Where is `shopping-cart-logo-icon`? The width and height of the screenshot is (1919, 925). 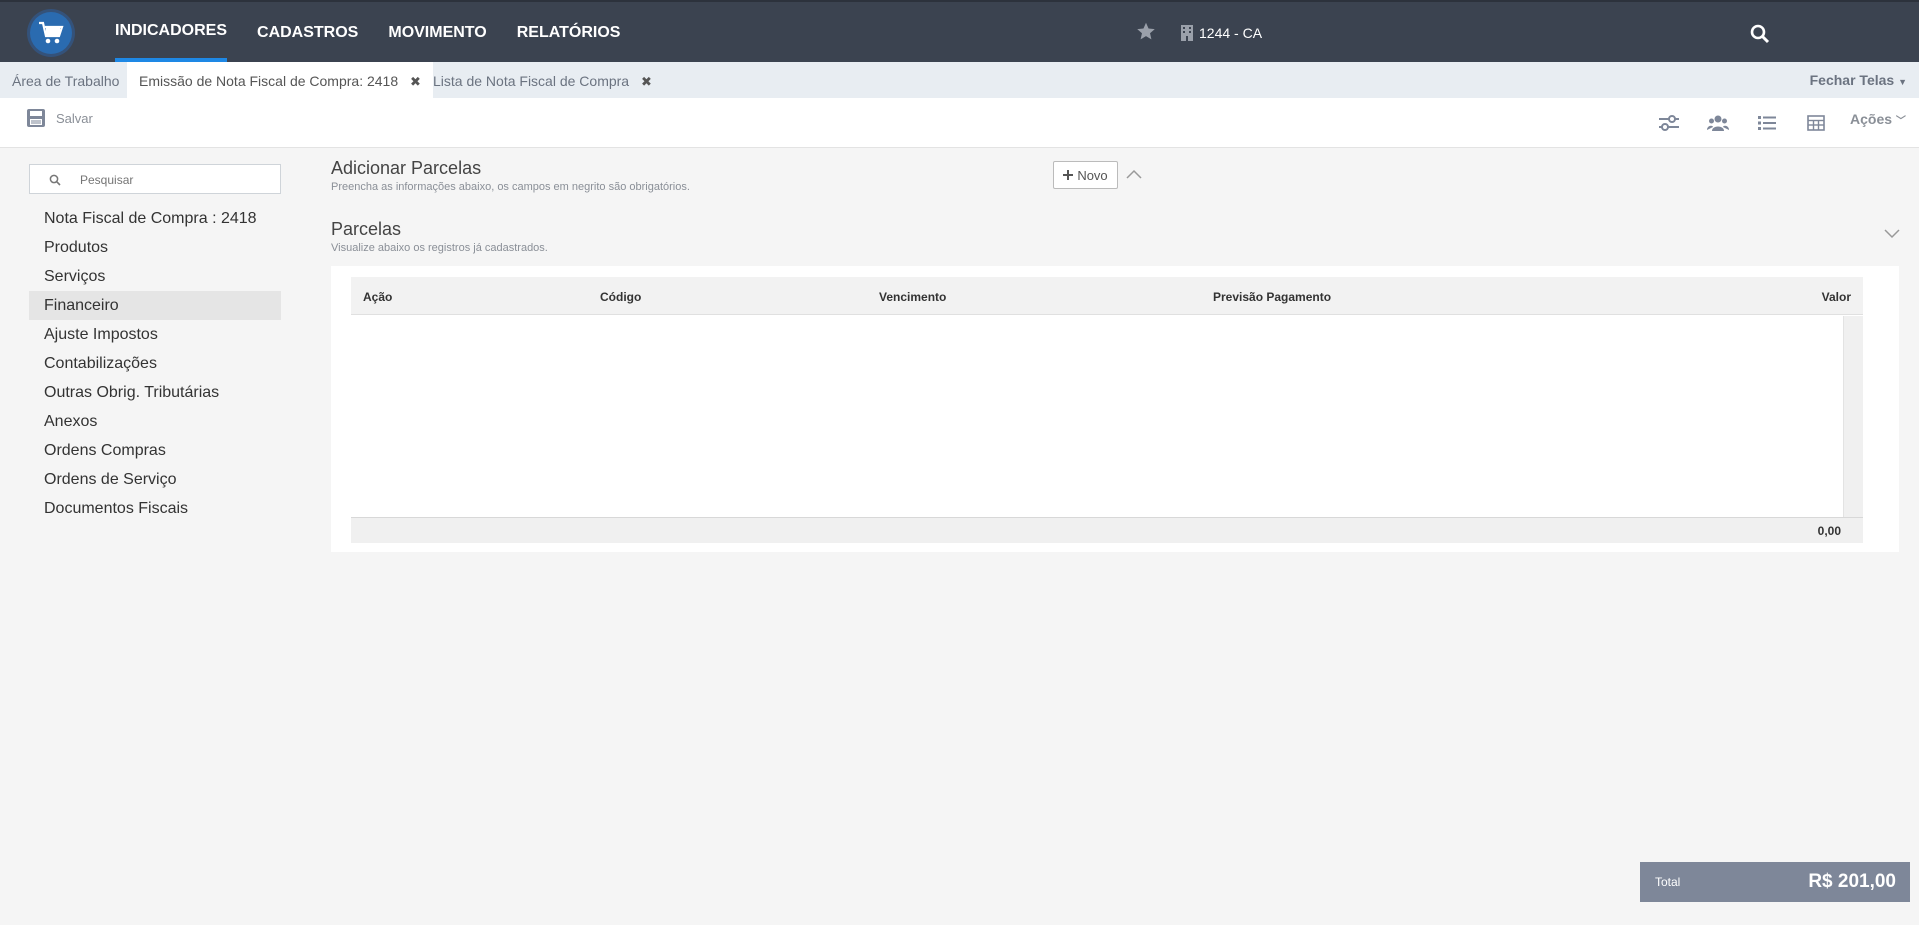 shopping-cart-logo-icon is located at coordinates (51, 33).